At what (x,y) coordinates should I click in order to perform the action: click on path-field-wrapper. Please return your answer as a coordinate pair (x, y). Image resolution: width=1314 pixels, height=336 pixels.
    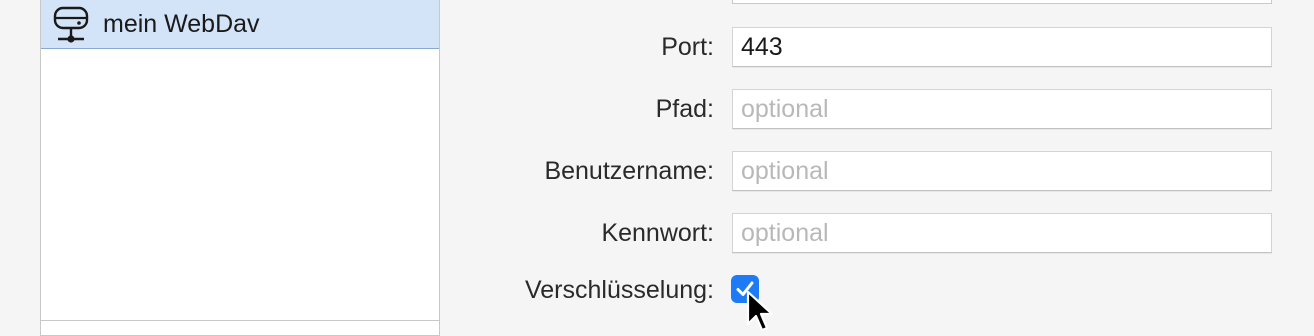
    Looking at the image, I should click on (1002, 109).